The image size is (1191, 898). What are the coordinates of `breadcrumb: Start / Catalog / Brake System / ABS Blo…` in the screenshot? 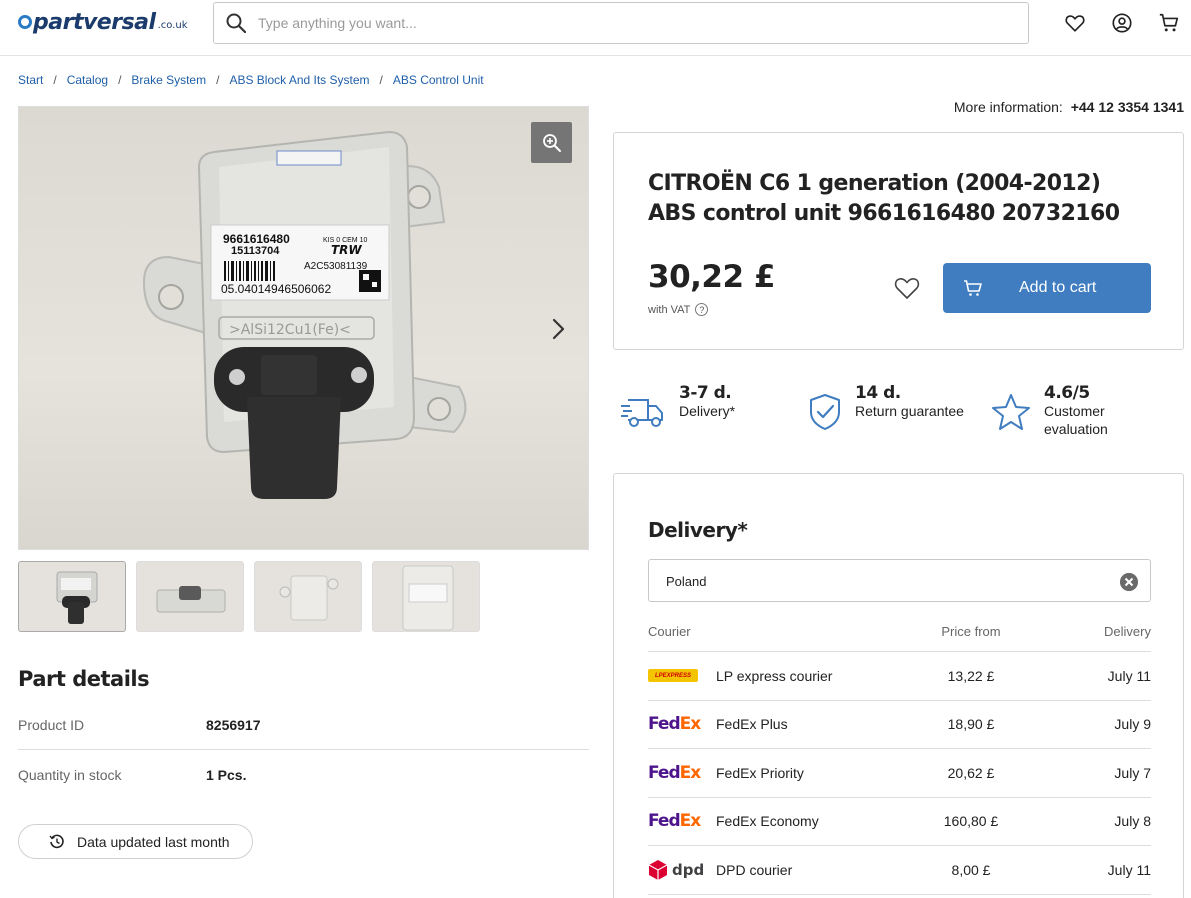 It's located at (251, 80).